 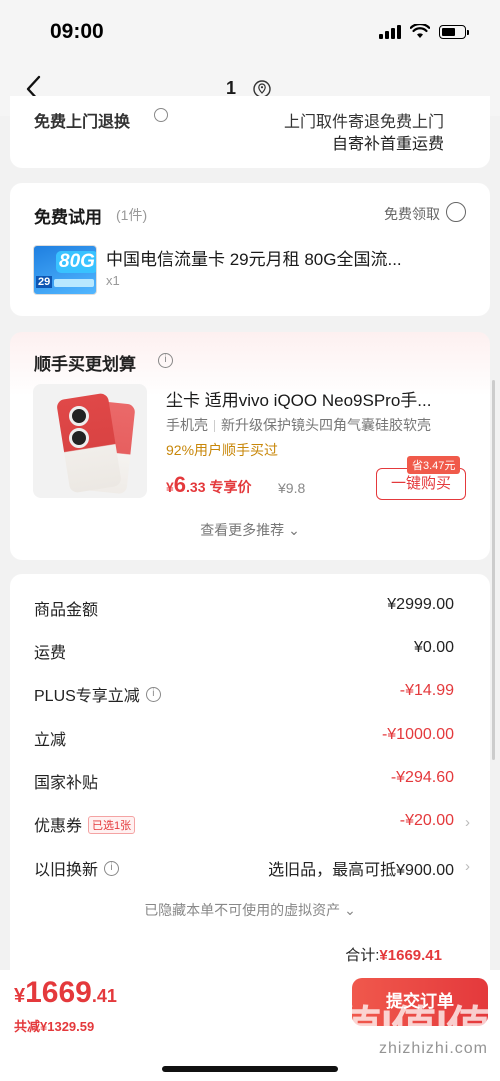 I want to click on home-indicator, so click(x=250, y=1069).